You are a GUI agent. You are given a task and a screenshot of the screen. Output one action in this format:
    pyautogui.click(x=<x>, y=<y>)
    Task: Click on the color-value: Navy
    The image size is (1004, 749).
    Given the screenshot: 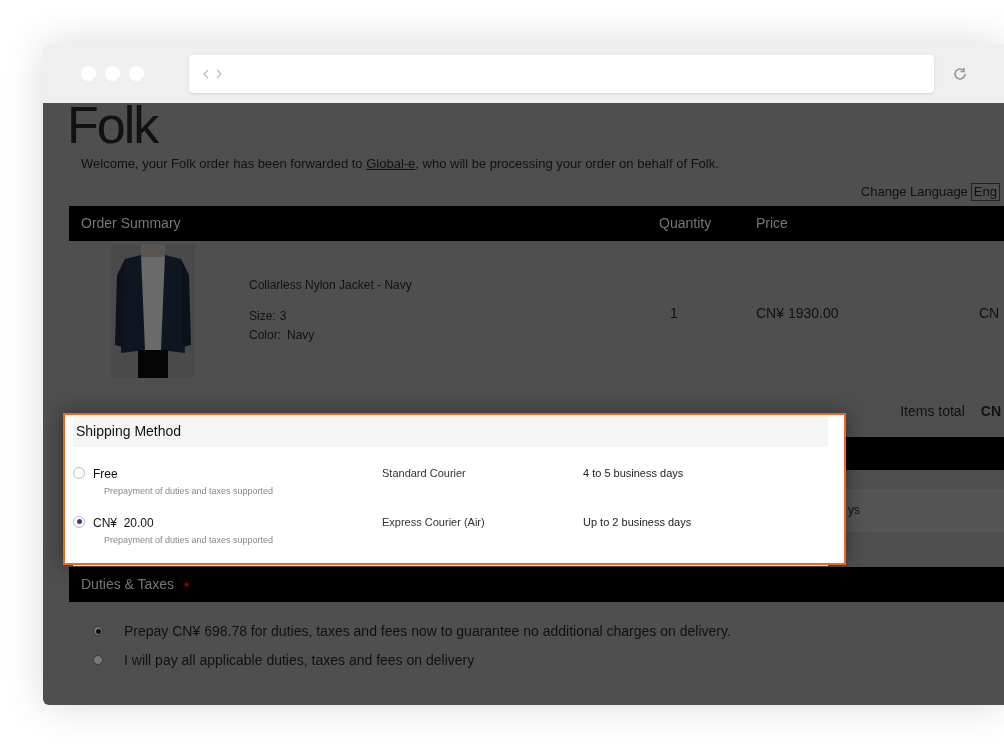 What is the action you would take?
    pyautogui.click(x=301, y=335)
    